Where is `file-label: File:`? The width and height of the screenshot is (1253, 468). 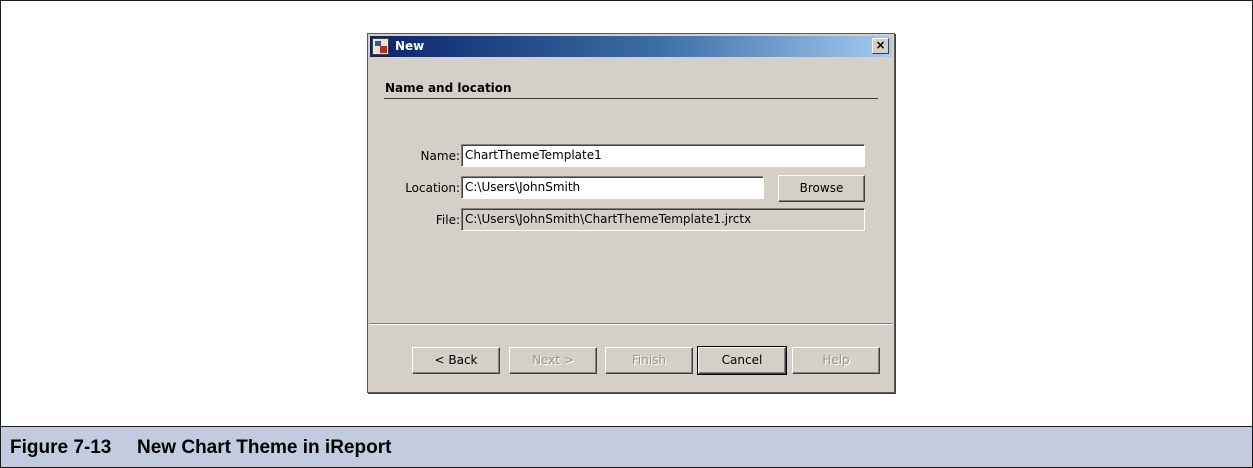 file-label: File: is located at coordinates (447, 220).